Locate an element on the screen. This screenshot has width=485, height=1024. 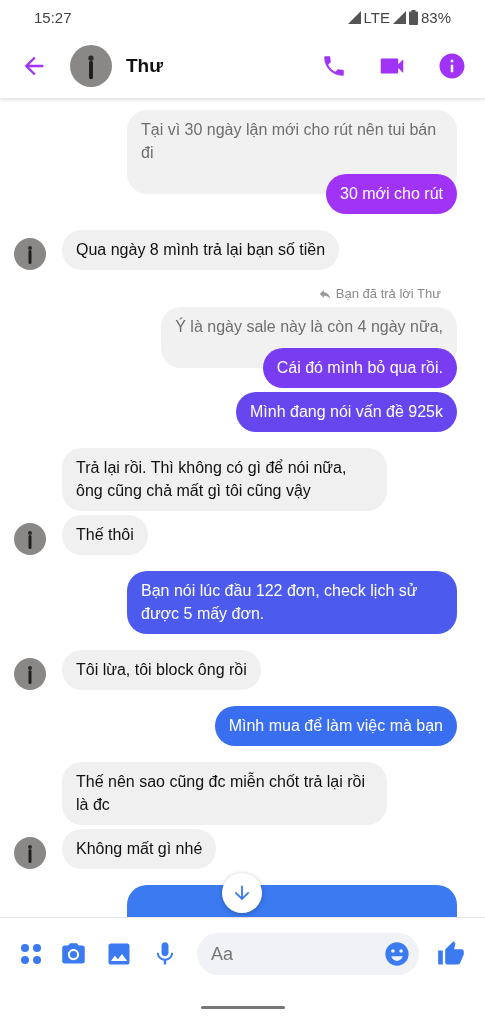
battery-level: 83% is located at coordinates (435, 17).